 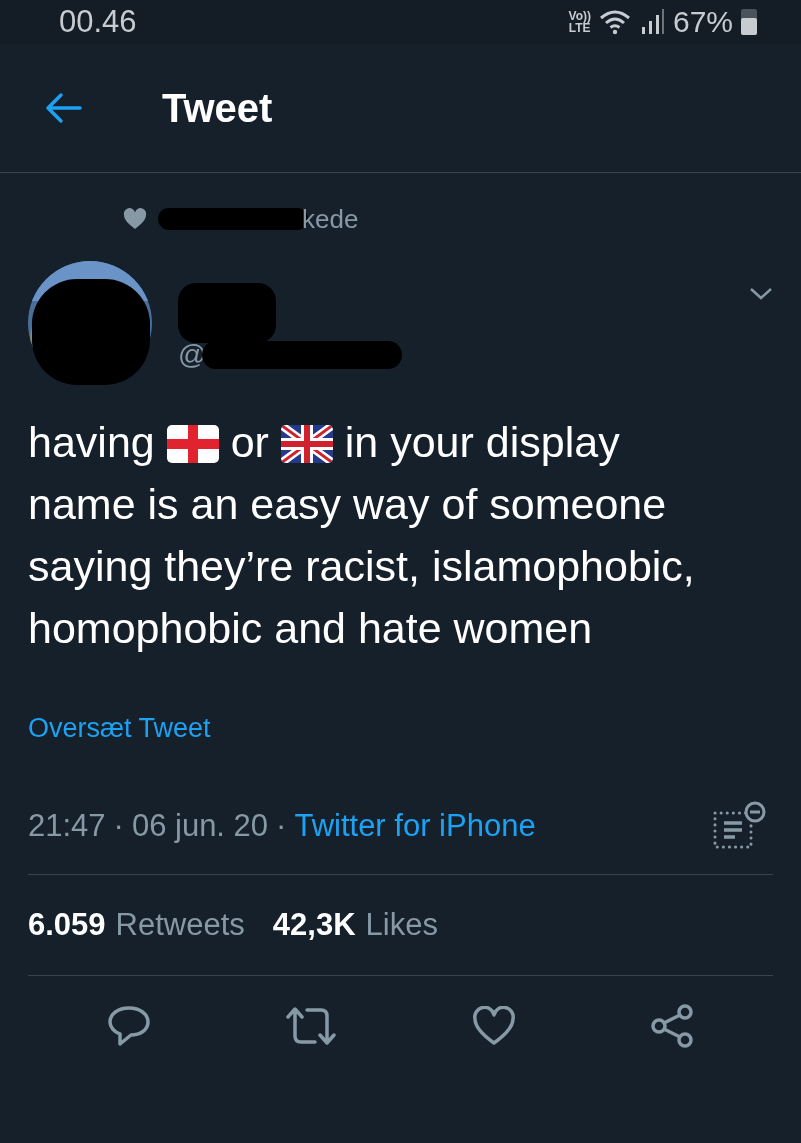 What do you see at coordinates (749, 22) in the screenshot?
I see `battery-icon` at bounding box center [749, 22].